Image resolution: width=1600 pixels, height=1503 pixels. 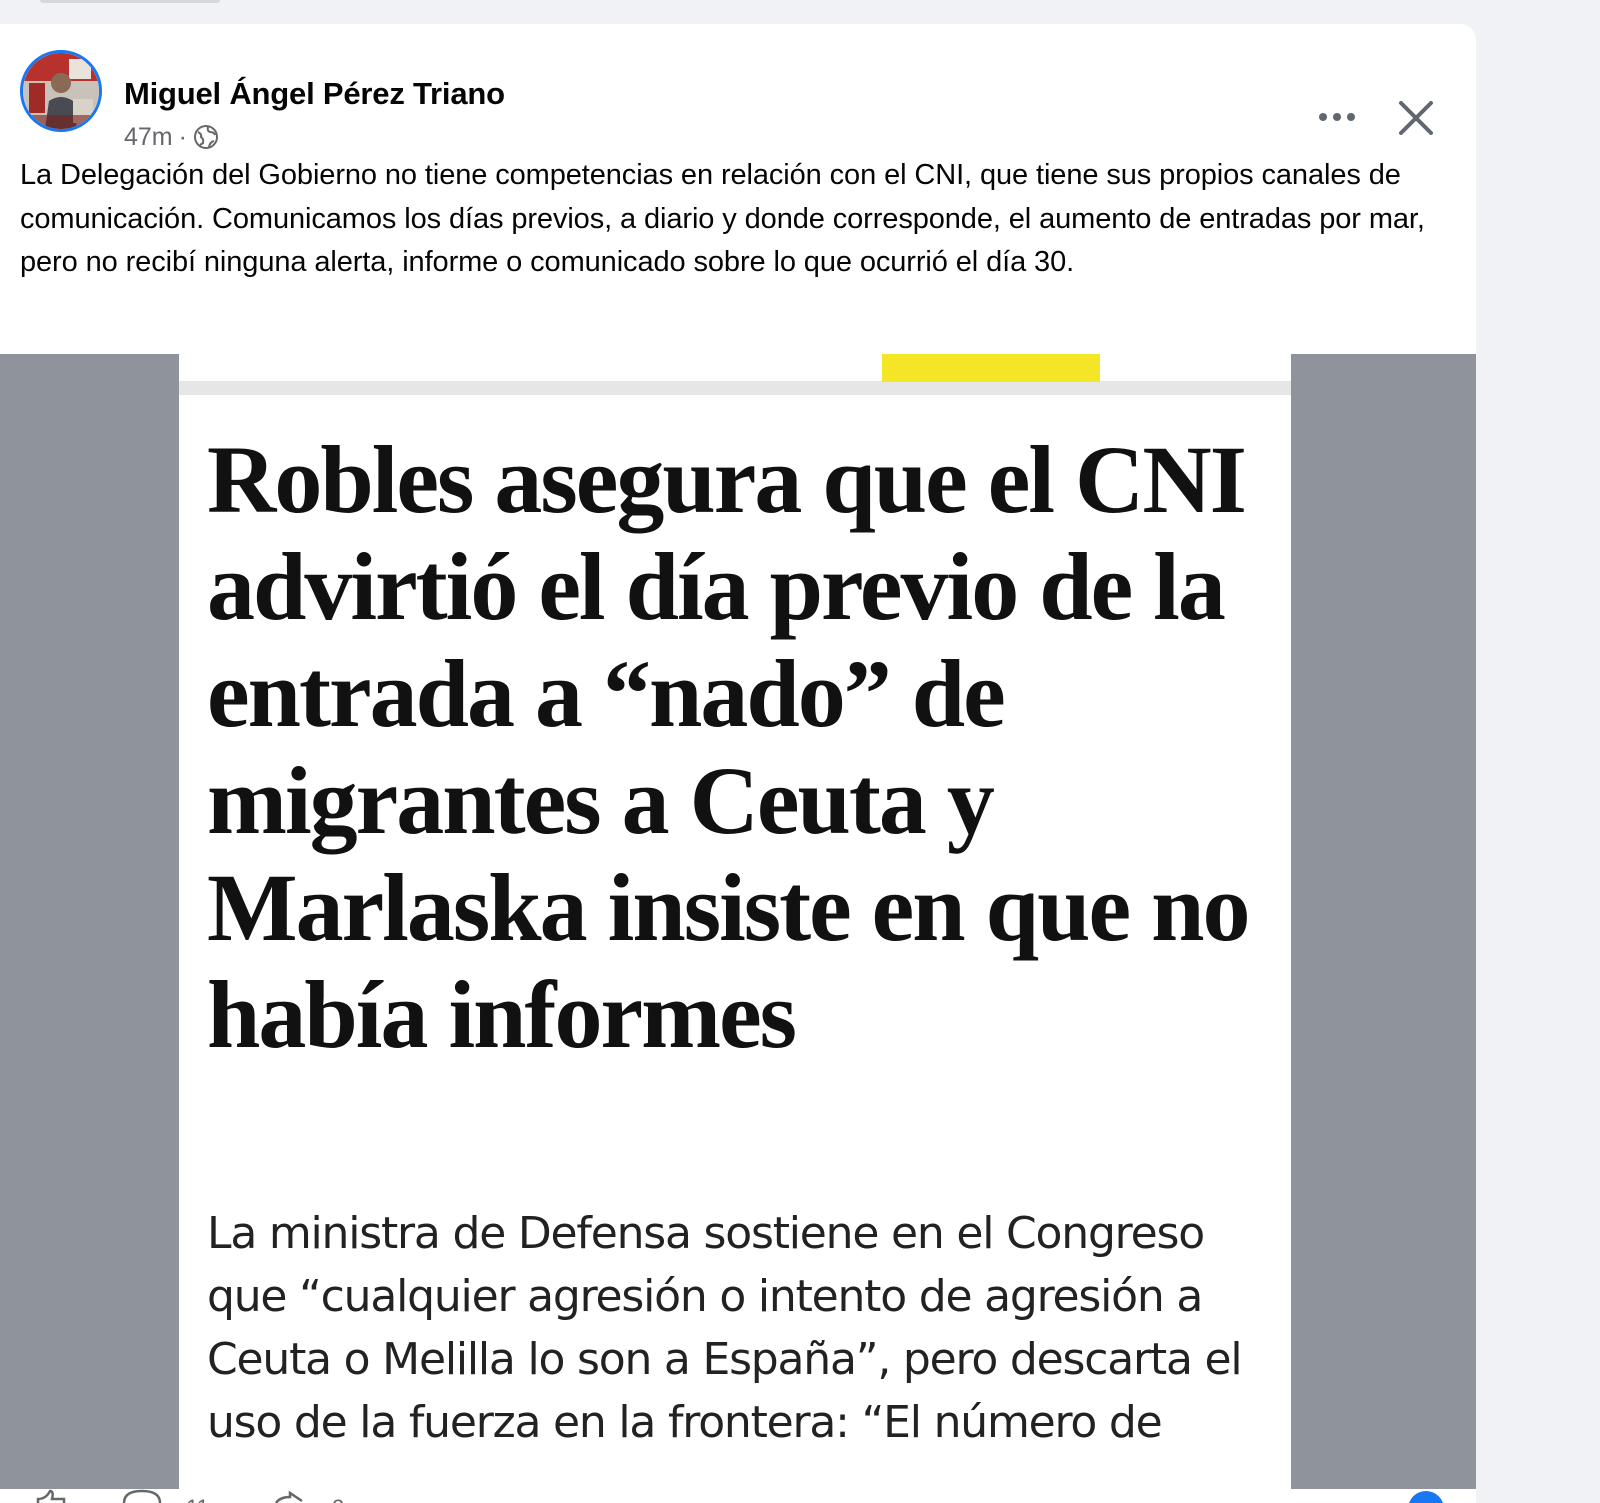 What do you see at coordinates (740, 100) in the screenshot?
I see `post-header: Miguel Ángel Pérez Triano 47m ·` at bounding box center [740, 100].